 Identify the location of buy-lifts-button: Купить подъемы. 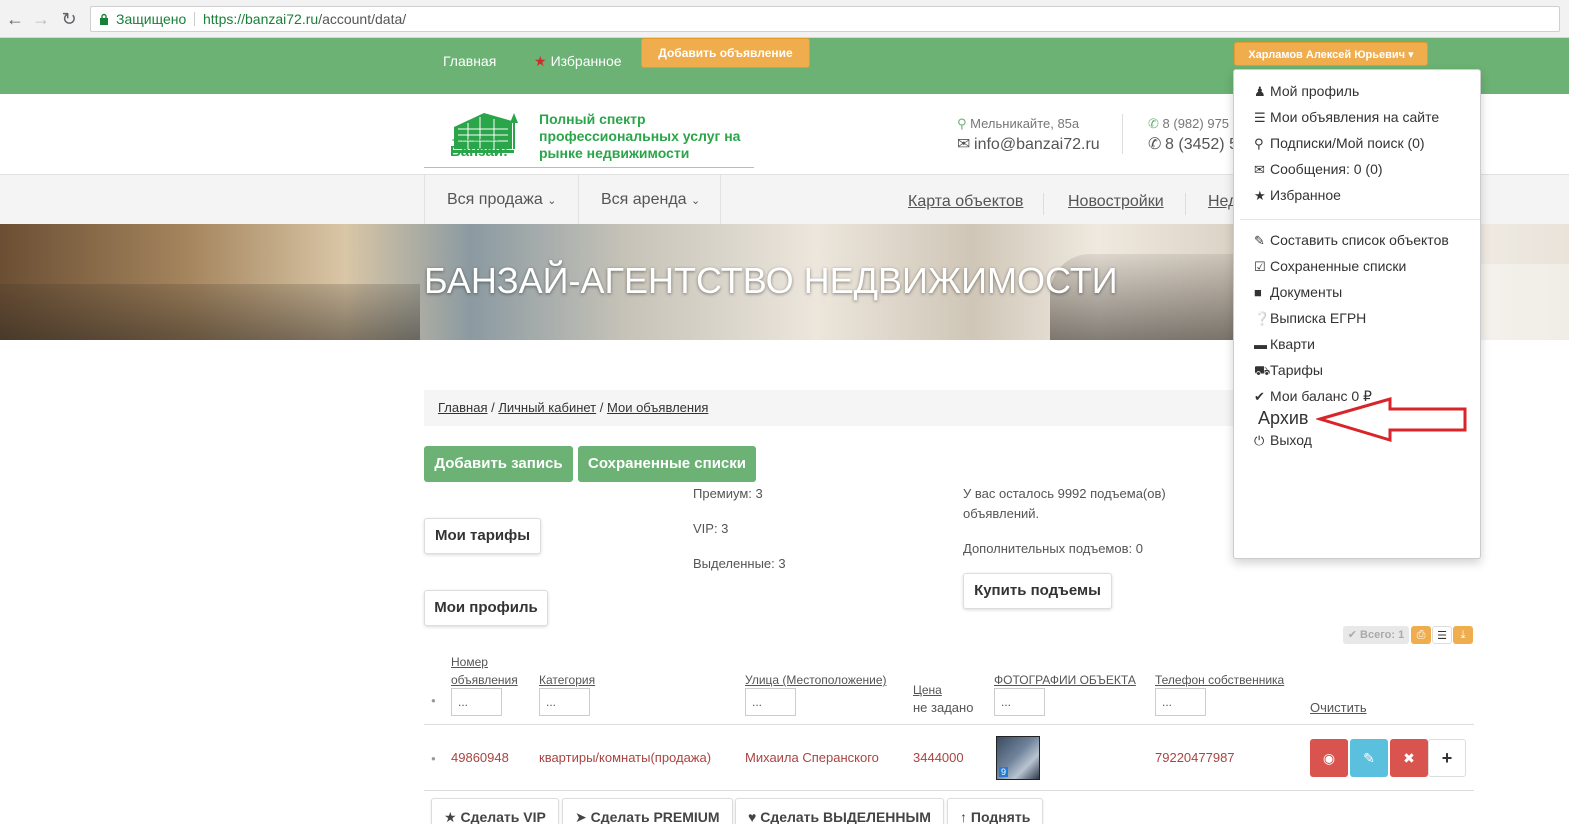
(1037, 591).